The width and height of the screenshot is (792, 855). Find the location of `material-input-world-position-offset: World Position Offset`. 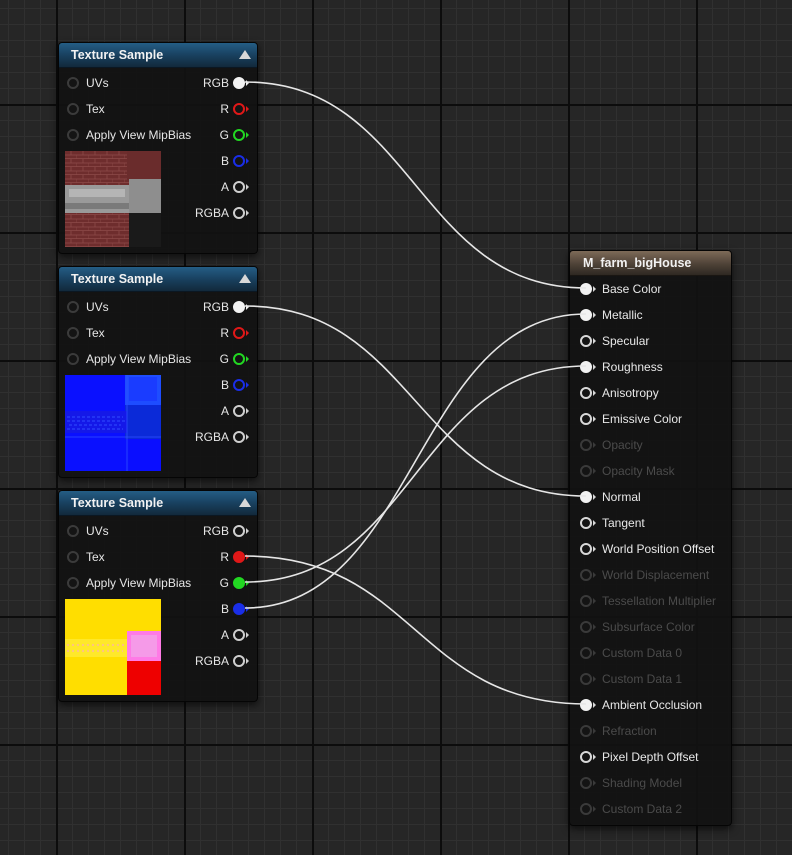

material-input-world-position-offset: World Position Offset is located at coordinates (655, 549).